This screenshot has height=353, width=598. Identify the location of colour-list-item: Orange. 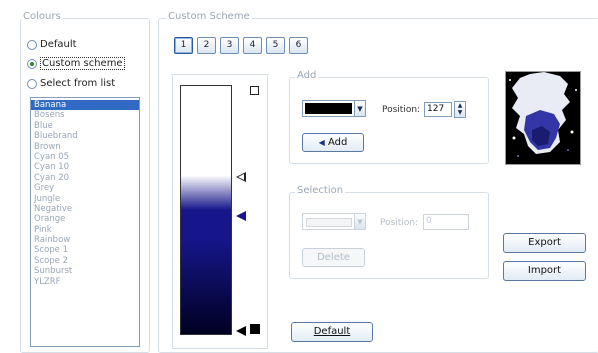
(85, 219).